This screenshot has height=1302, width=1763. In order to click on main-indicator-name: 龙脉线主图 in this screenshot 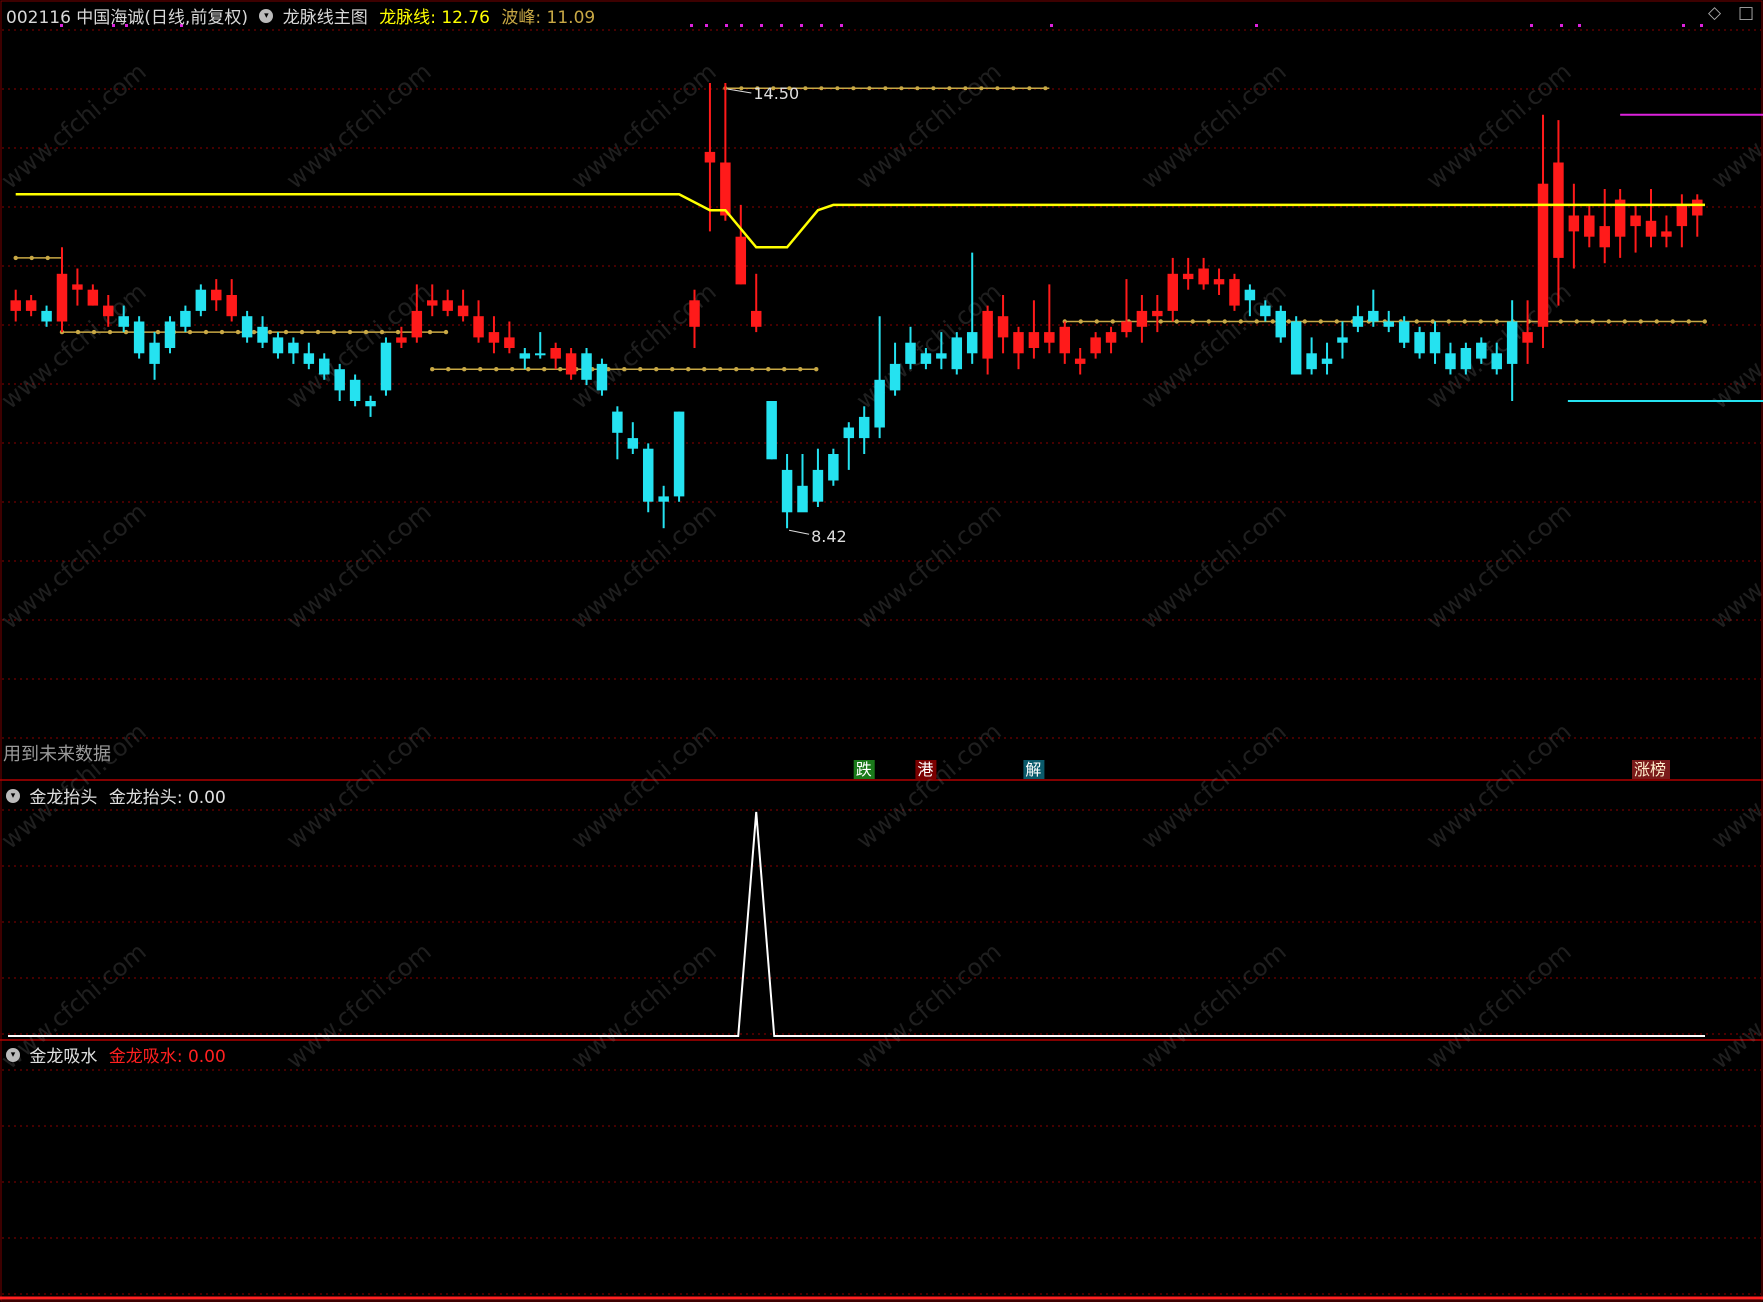, I will do `click(325, 18)`.